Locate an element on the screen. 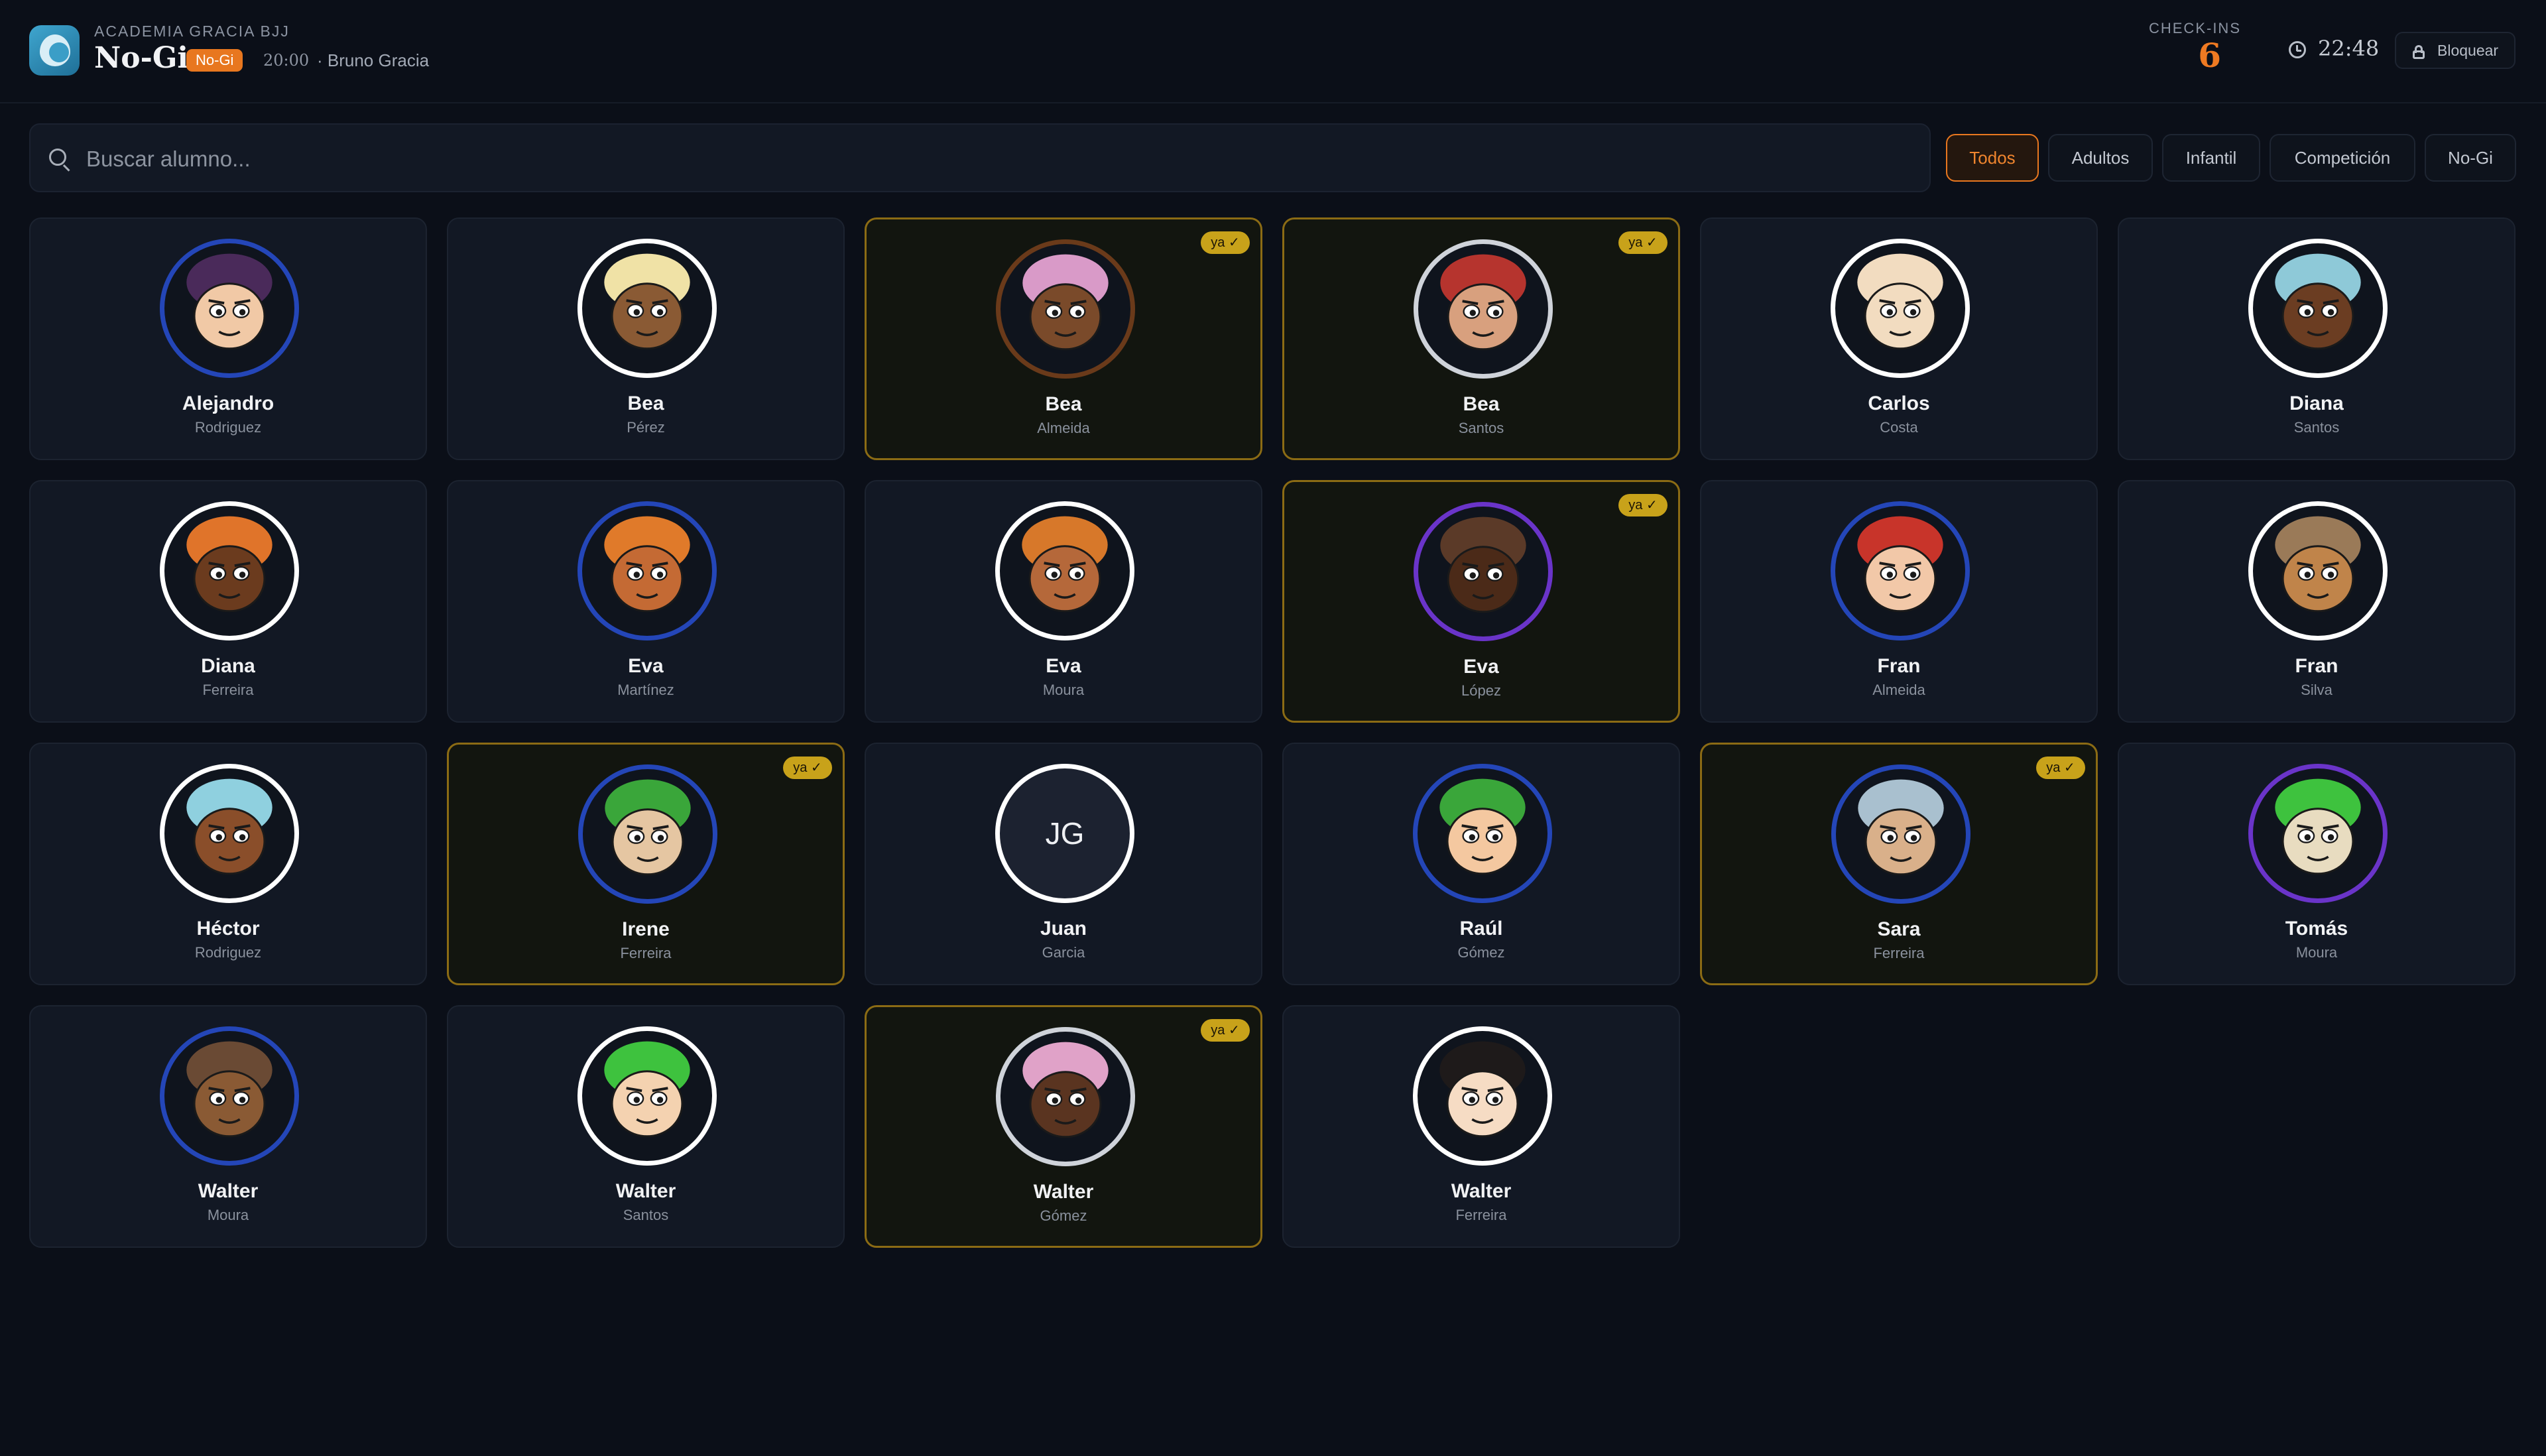  lock-button: Bloquear is located at coordinates (2455, 50).